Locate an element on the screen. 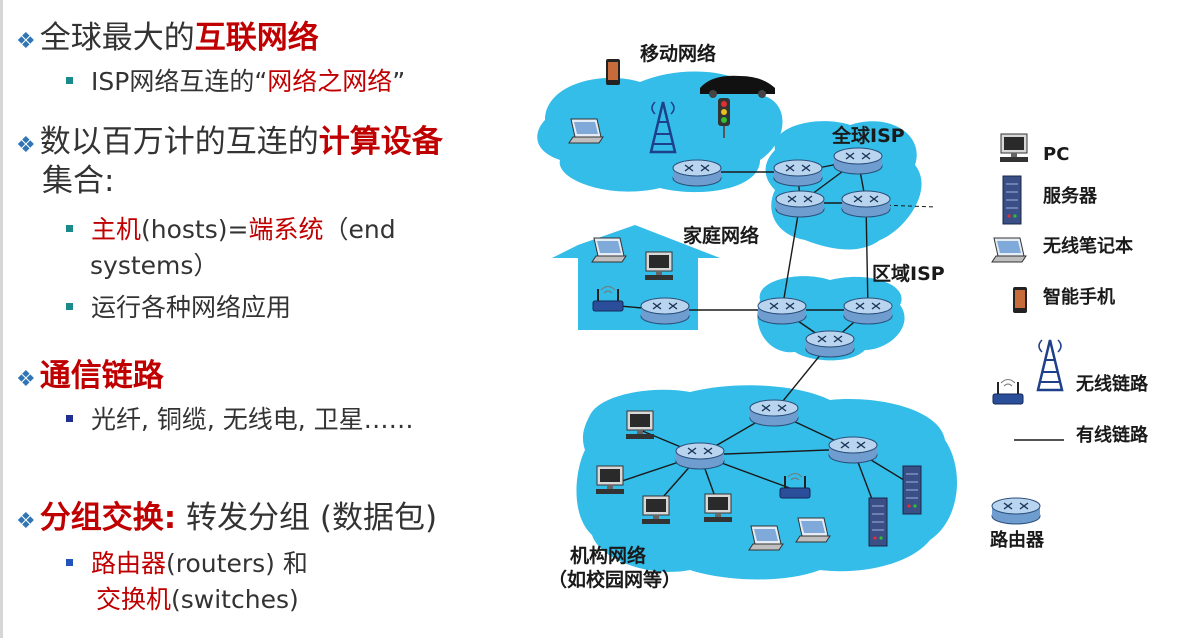 Image resolution: width=1178 pixels, height=638 pixels. home-network-label: 家庭网络 is located at coordinates (721, 235).